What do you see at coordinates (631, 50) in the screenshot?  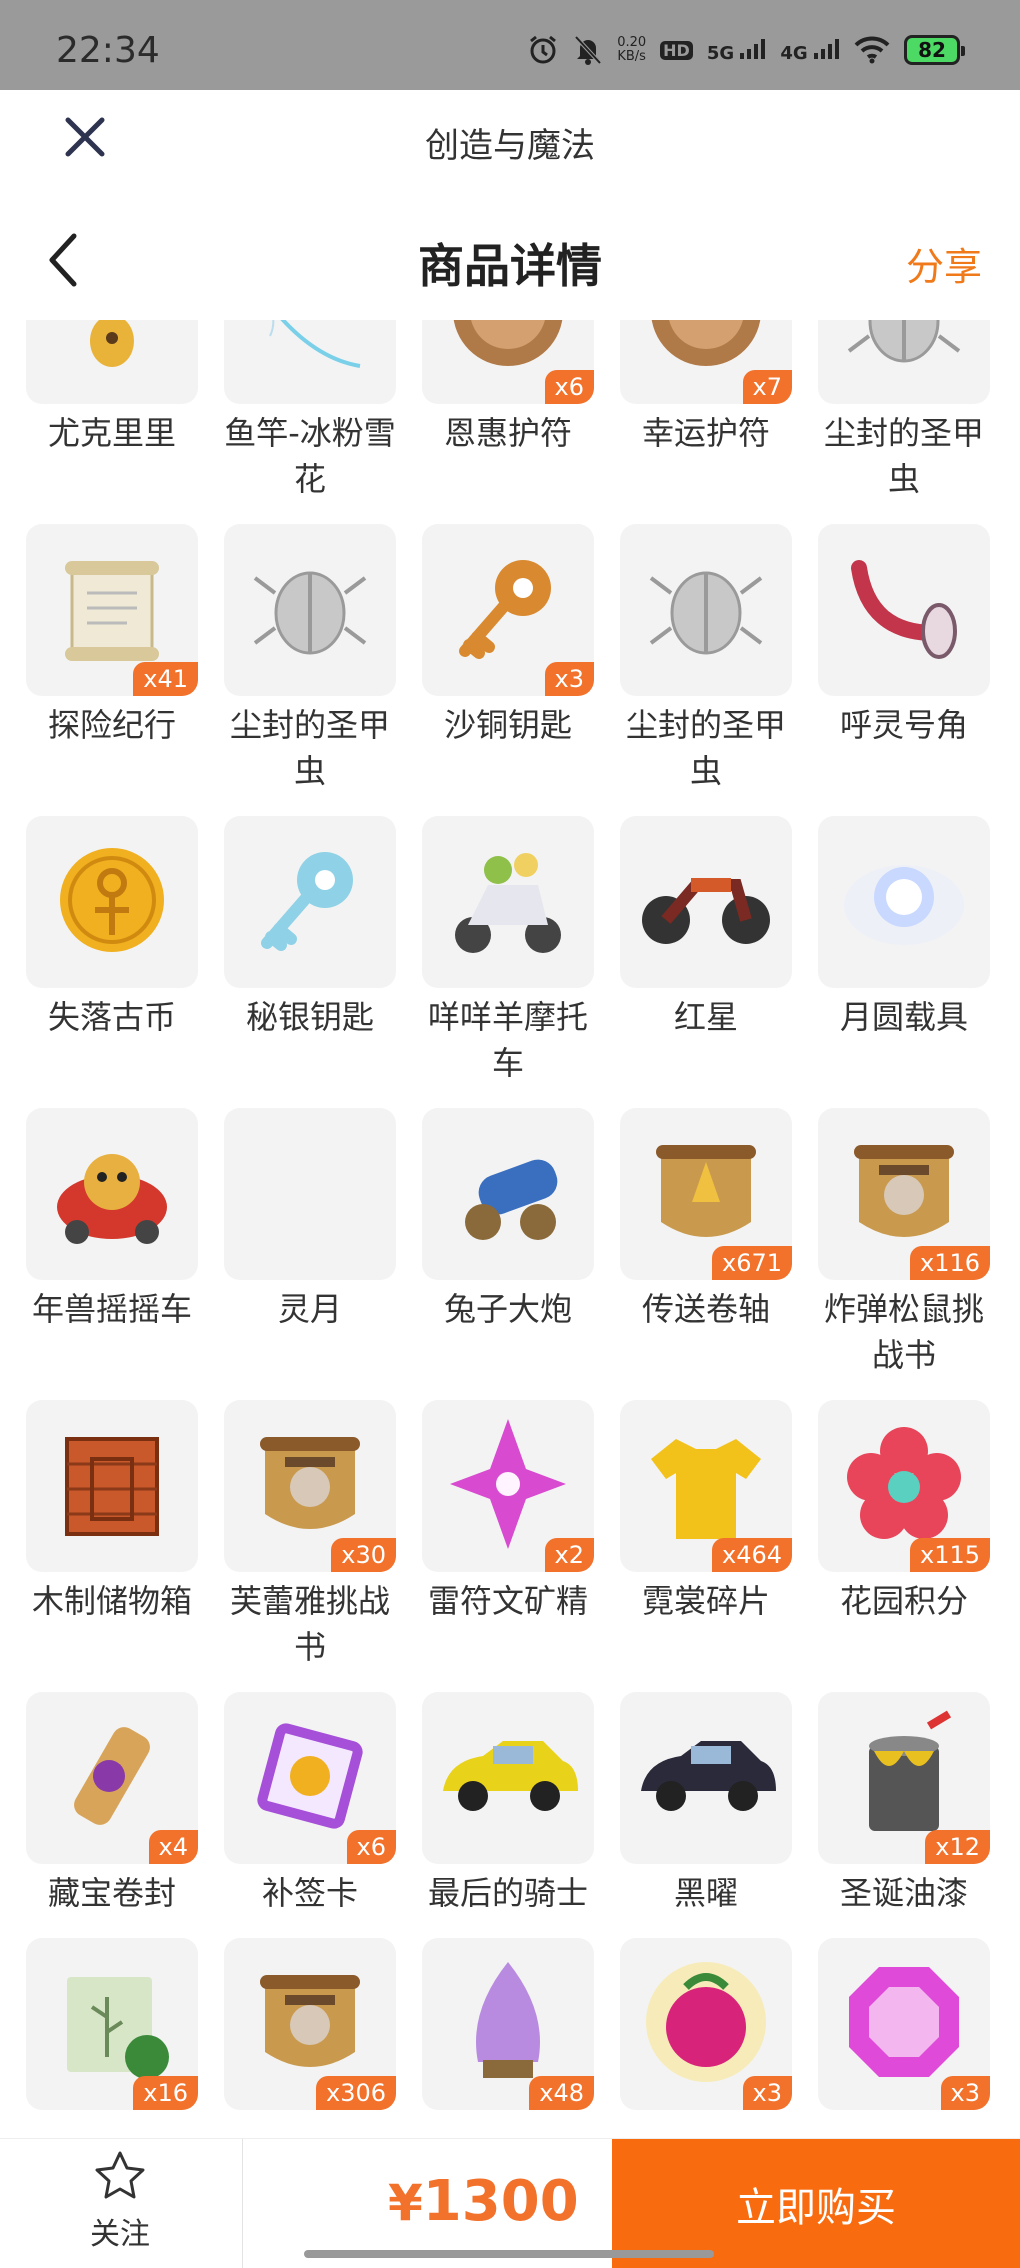 I see `network-speed: 0.20 KB/s` at bounding box center [631, 50].